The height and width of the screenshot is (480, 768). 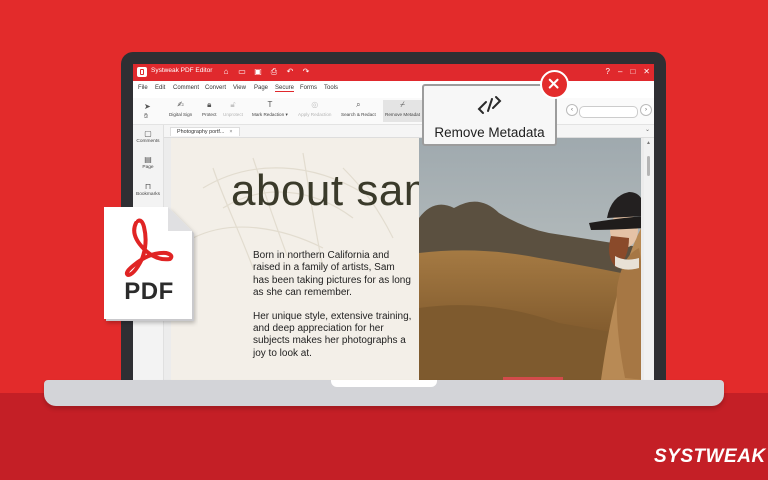 What do you see at coordinates (331, 88) in the screenshot?
I see `menu-tools: Tools` at bounding box center [331, 88].